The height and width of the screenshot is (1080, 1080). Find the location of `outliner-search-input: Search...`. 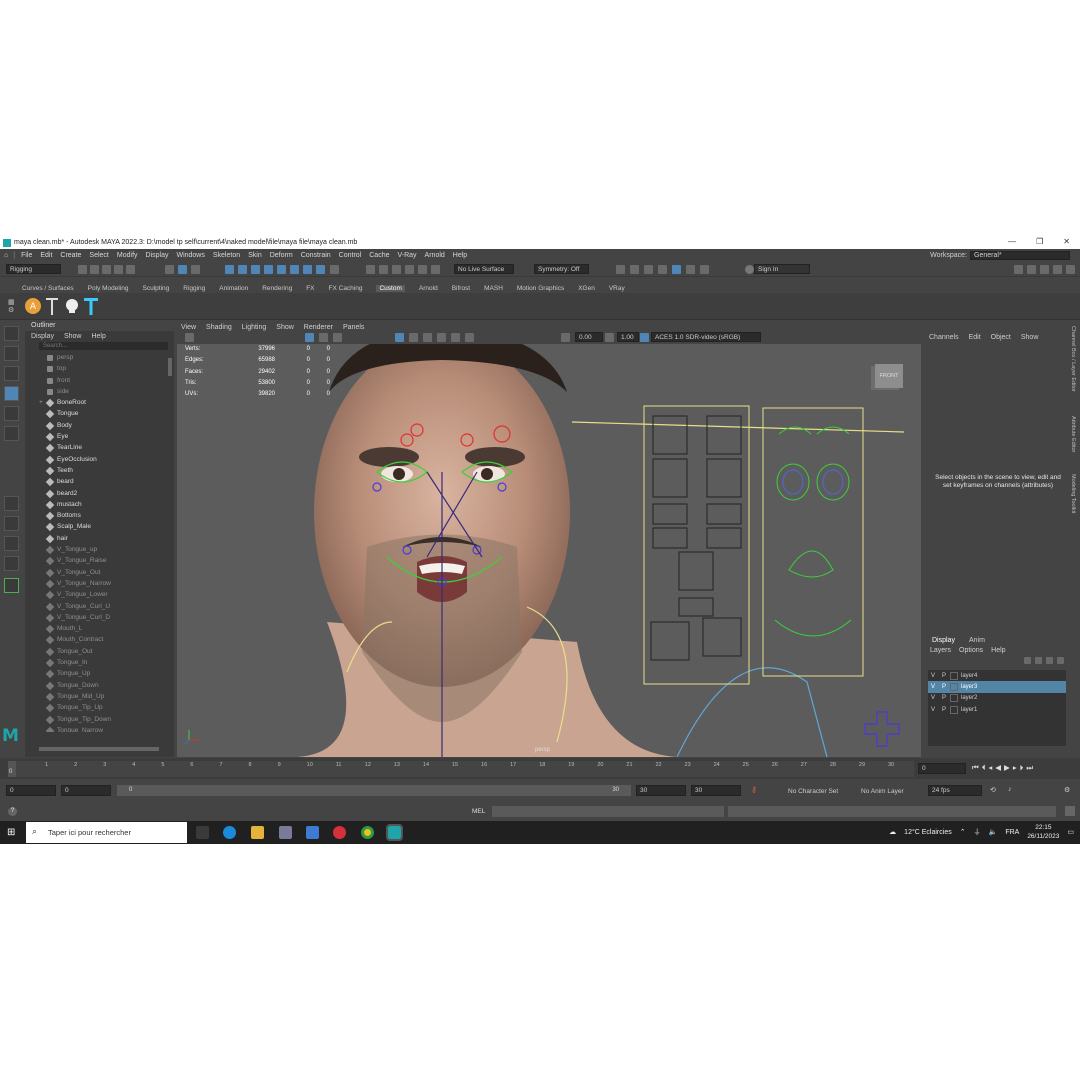

outliner-search-input: Search... is located at coordinates (103, 346).